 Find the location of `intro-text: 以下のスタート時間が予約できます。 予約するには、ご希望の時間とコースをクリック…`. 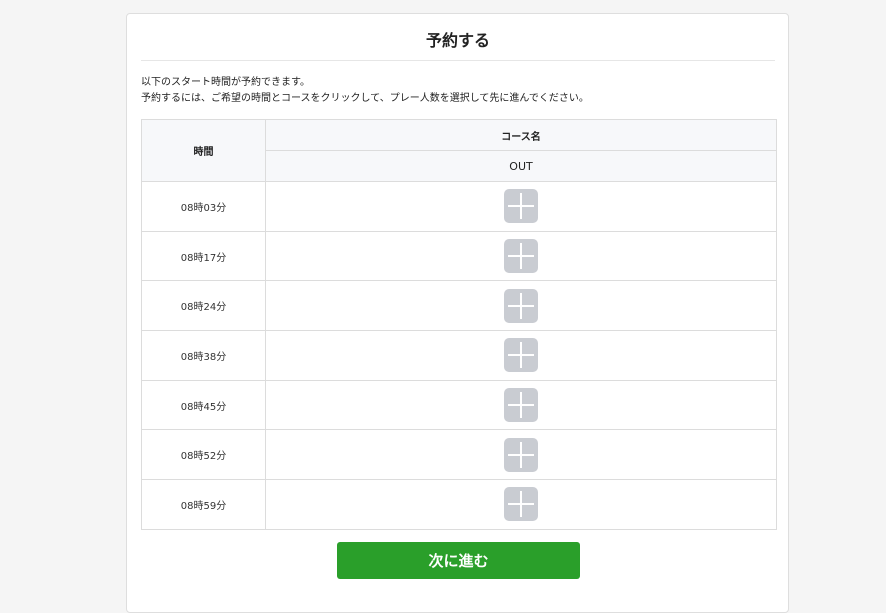

intro-text: 以下のスタート時間が予約できます。 予約するには、ご希望の時間とコースをクリック… is located at coordinates (461, 90).